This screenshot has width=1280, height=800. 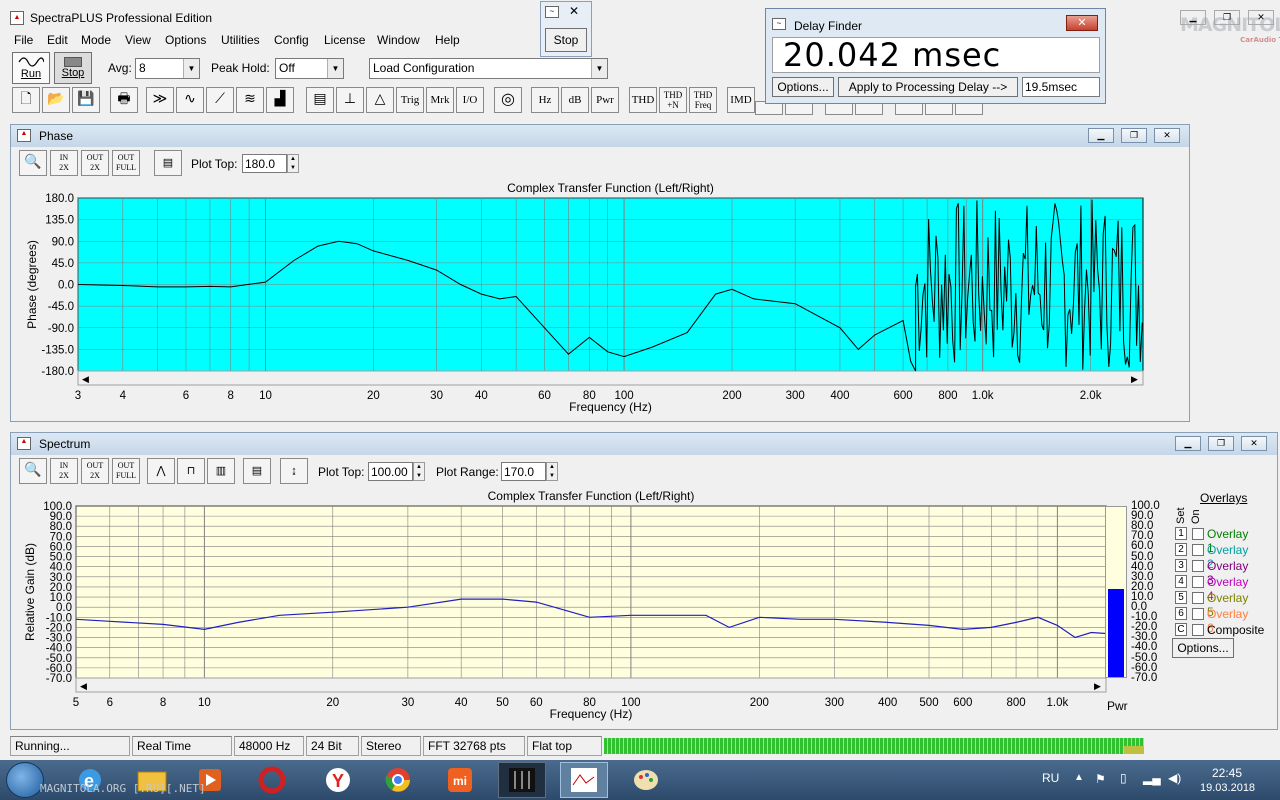 I want to click on overlay-set-button: 2, so click(x=1181, y=549).